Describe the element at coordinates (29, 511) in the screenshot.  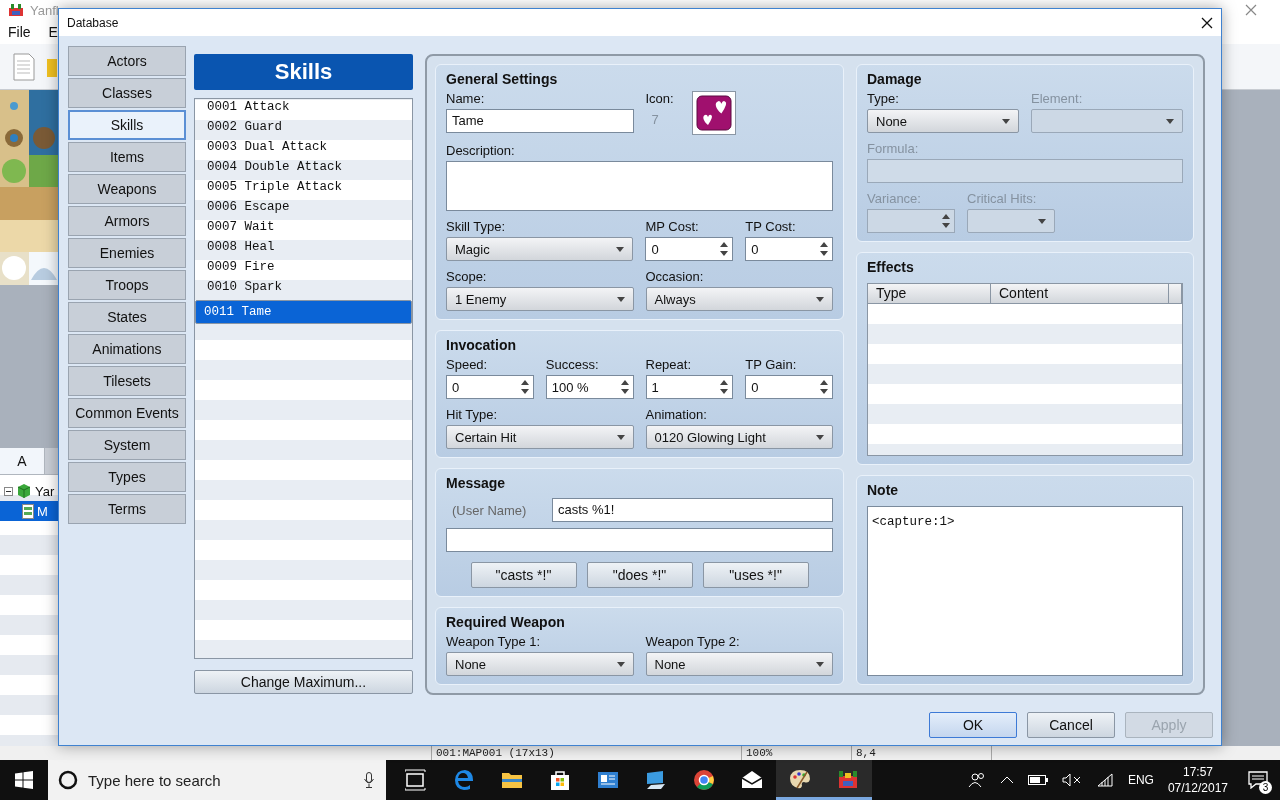
I see `tree-item: M` at that location.